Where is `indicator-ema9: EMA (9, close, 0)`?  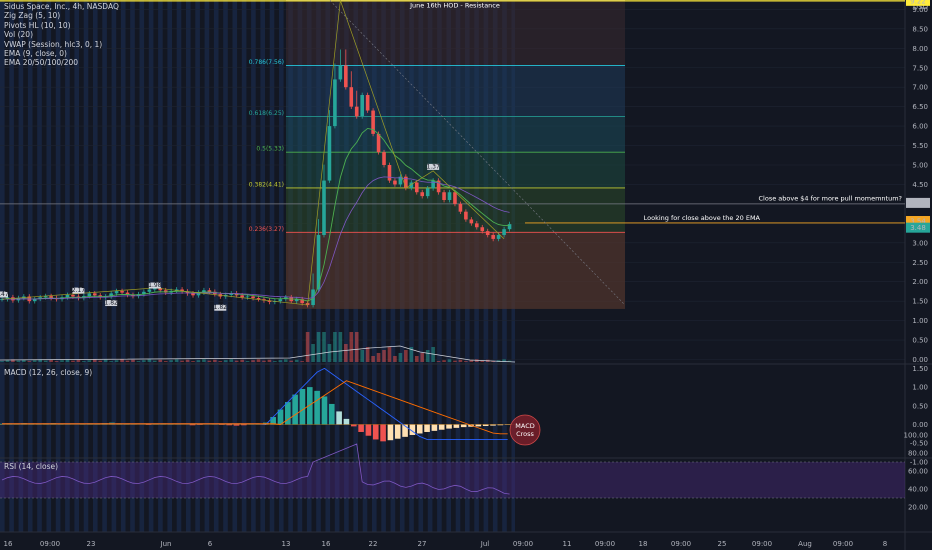 indicator-ema9: EMA (9, close, 0) is located at coordinates (61, 53).